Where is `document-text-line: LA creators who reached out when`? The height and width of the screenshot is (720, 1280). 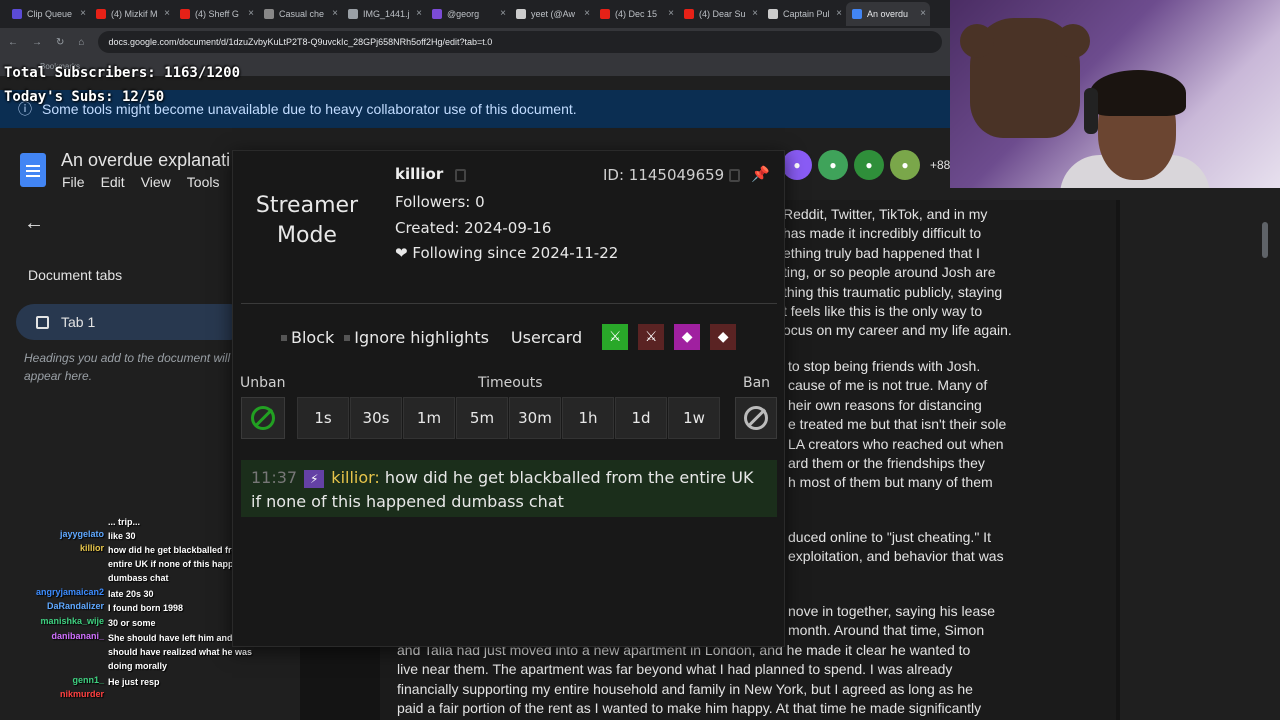 document-text-line: LA creators who reached out when is located at coordinates (896, 443).